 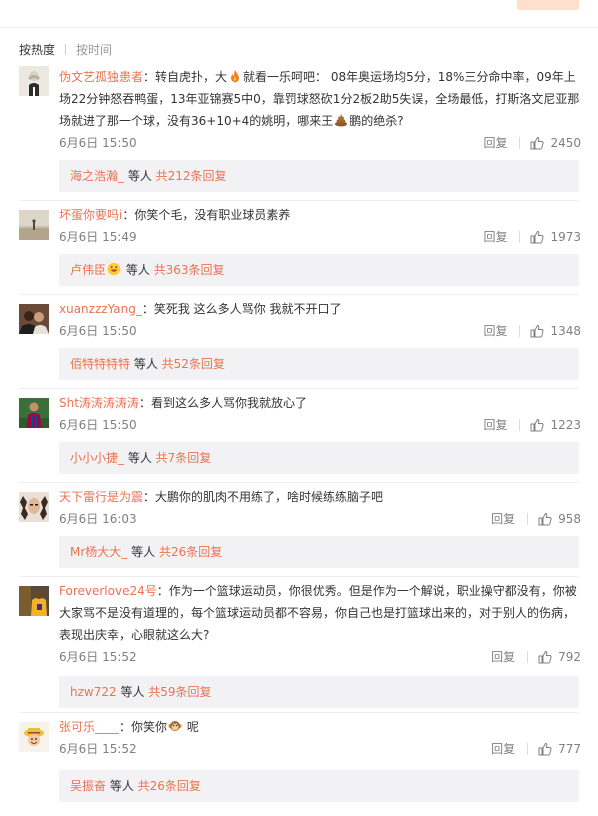 I want to click on sort-by-hot-tab: 按热度, so click(x=37, y=49).